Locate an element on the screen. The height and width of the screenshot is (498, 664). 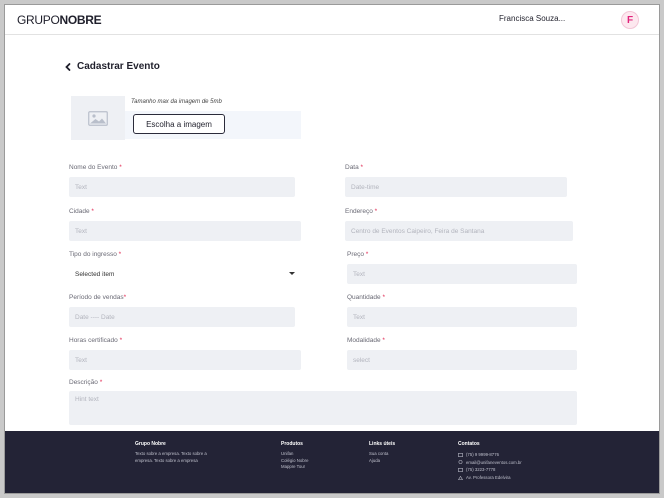
image-placeholder-icon is located at coordinates (98, 118).